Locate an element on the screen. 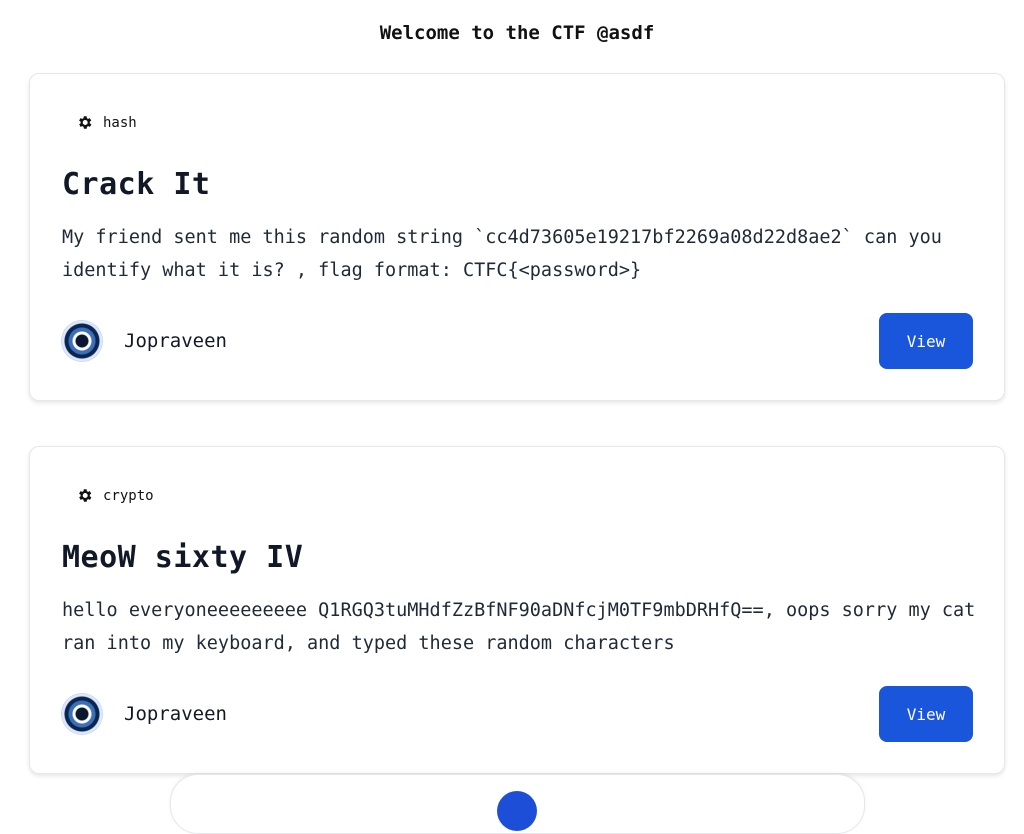 The width and height of the screenshot is (1024, 834). category-tag: hash is located at coordinates (106, 122).